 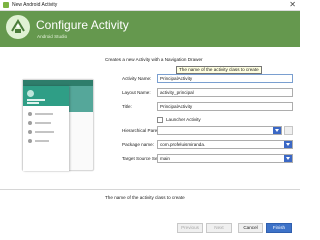 What do you see at coordinates (219, 130) in the screenshot?
I see `hierarchical-parent-combo` at bounding box center [219, 130].